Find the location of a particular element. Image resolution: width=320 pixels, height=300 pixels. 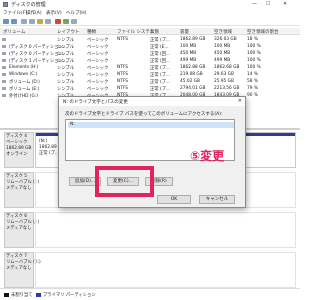

col-capacity: 容量 is located at coordinates (184, 32).